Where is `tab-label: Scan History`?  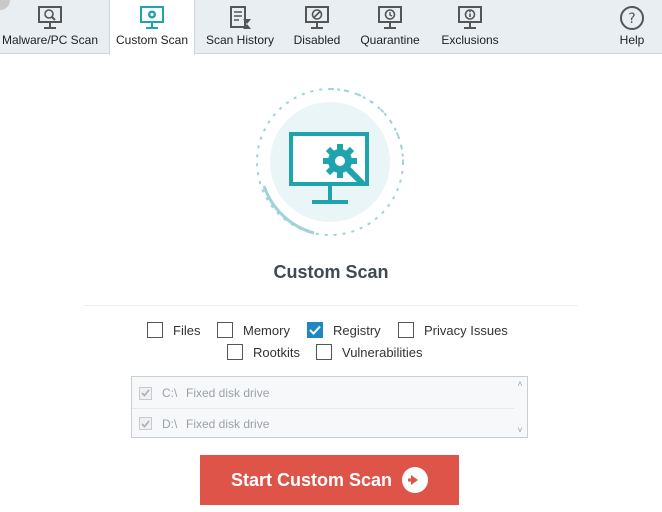 tab-label: Scan History is located at coordinates (240, 40).